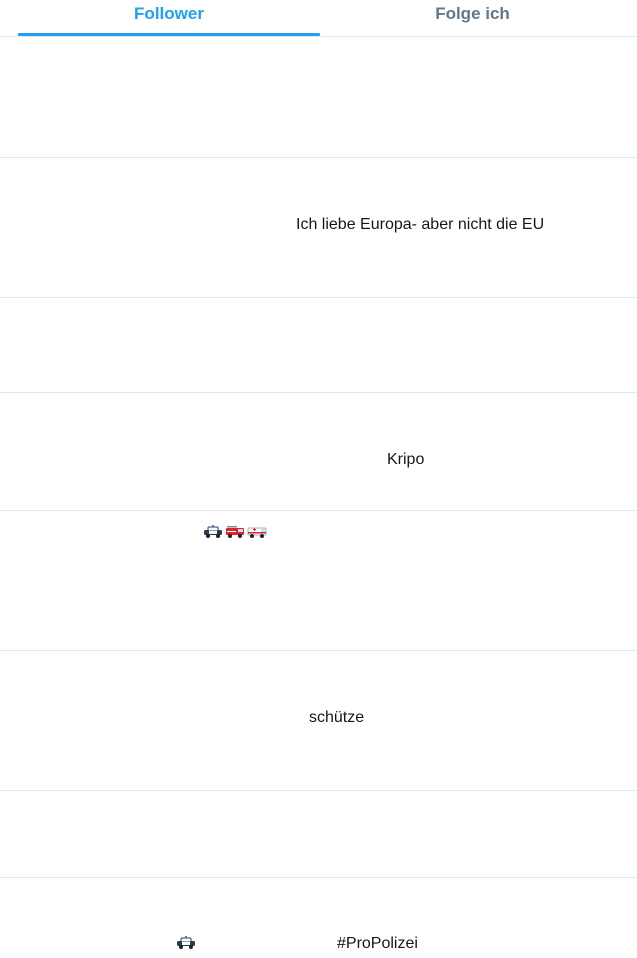 This screenshot has height=958, width=637. What do you see at coordinates (337, 717) in the screenshot?
I see `user-bio: schütze` at bounding box center [337, 717].